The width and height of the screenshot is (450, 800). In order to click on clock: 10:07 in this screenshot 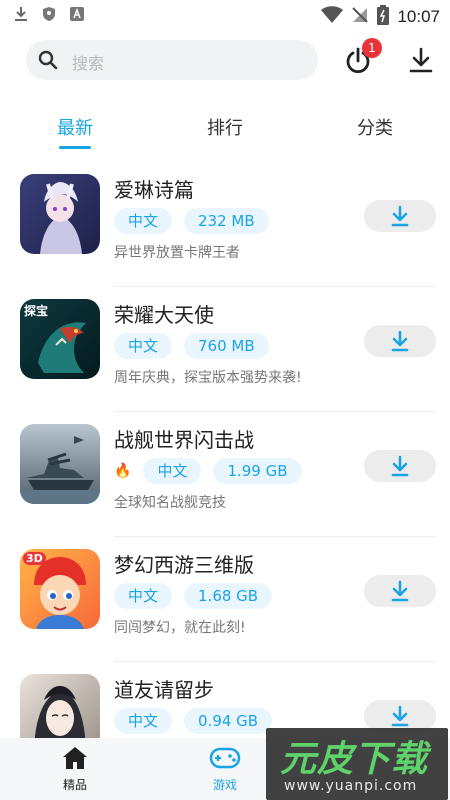, I will do `click(418, 16)`.